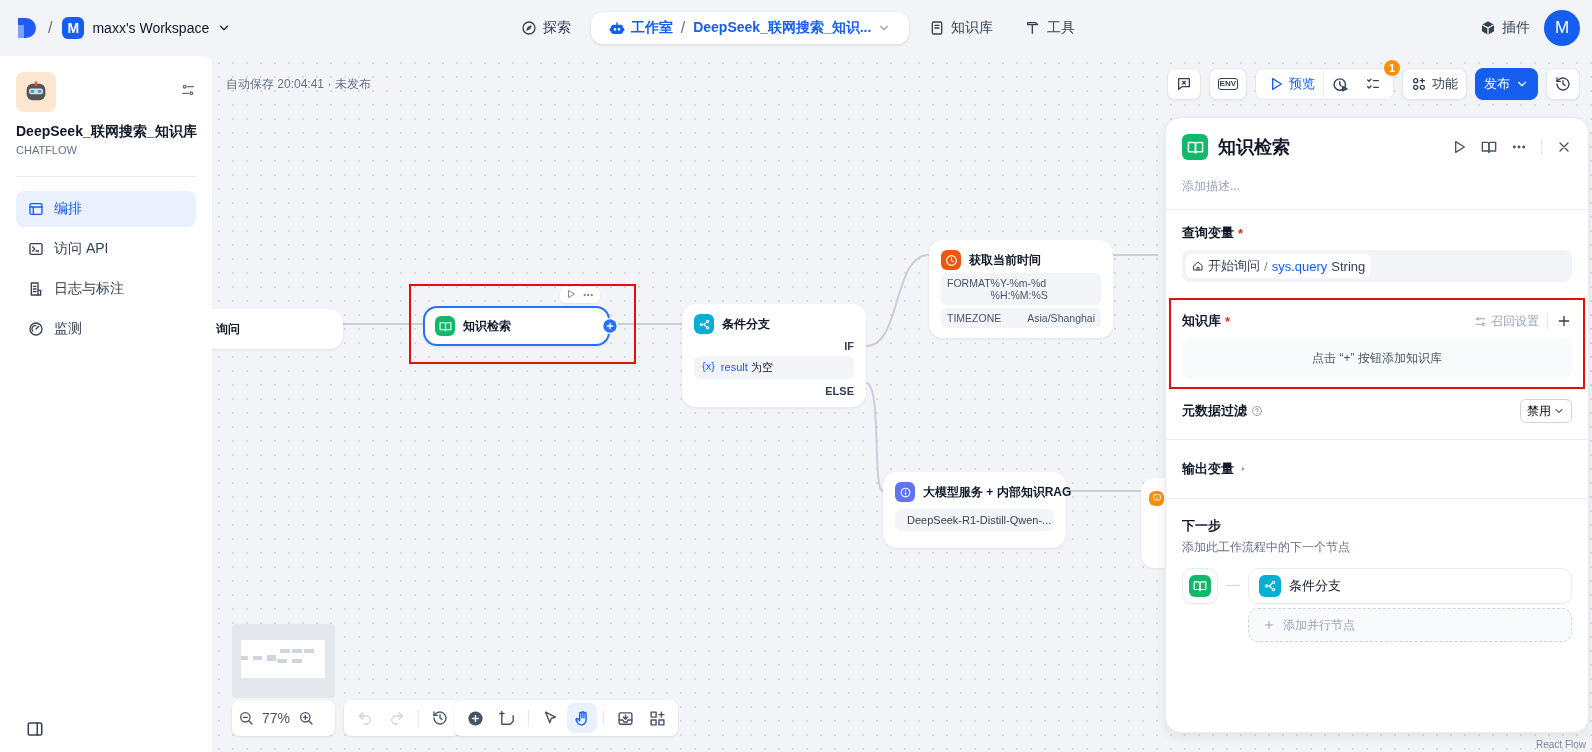 The image size is (1592, 752). Describe the element at coordinates (997, 492) in the screenshot. I see `node-title: 大模型服务 + 内部知识RAG` at that location.